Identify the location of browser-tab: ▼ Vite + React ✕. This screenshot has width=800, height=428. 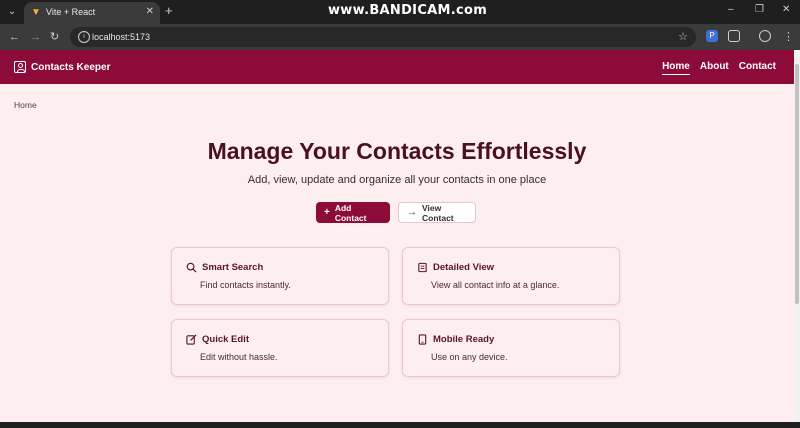
(92, 13).